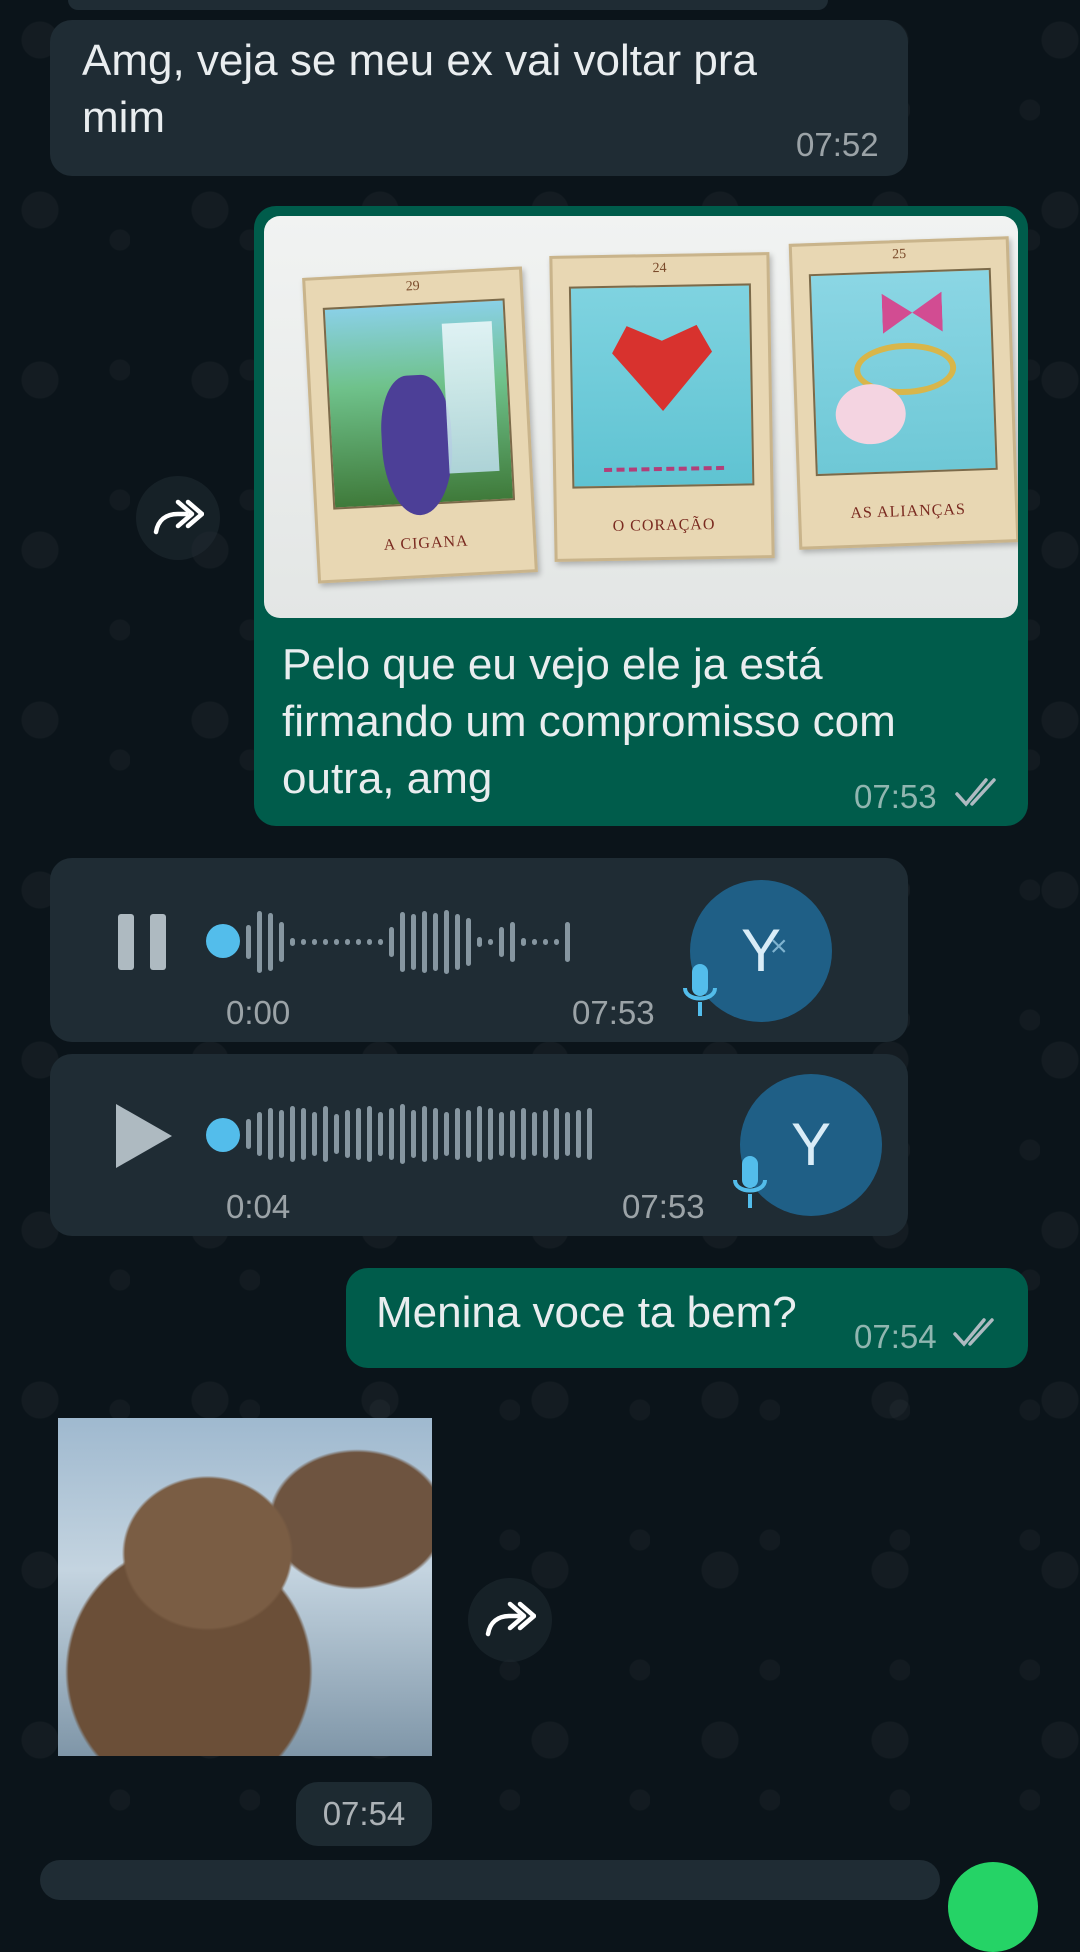 Image resolution: width=1080 pixels, height=1952 pixels. Describe the element at coordinates (448, 5) in the screenshot. I see `previous-message-edge` at that location.